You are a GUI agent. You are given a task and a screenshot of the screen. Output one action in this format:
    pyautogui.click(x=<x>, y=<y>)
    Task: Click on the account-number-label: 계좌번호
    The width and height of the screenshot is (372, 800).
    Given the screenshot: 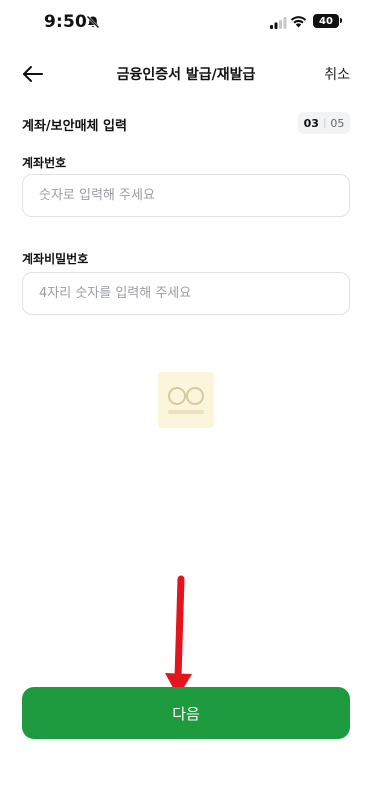 What is the action you would take?
    pyautogui.click(x=44, y=163)
    